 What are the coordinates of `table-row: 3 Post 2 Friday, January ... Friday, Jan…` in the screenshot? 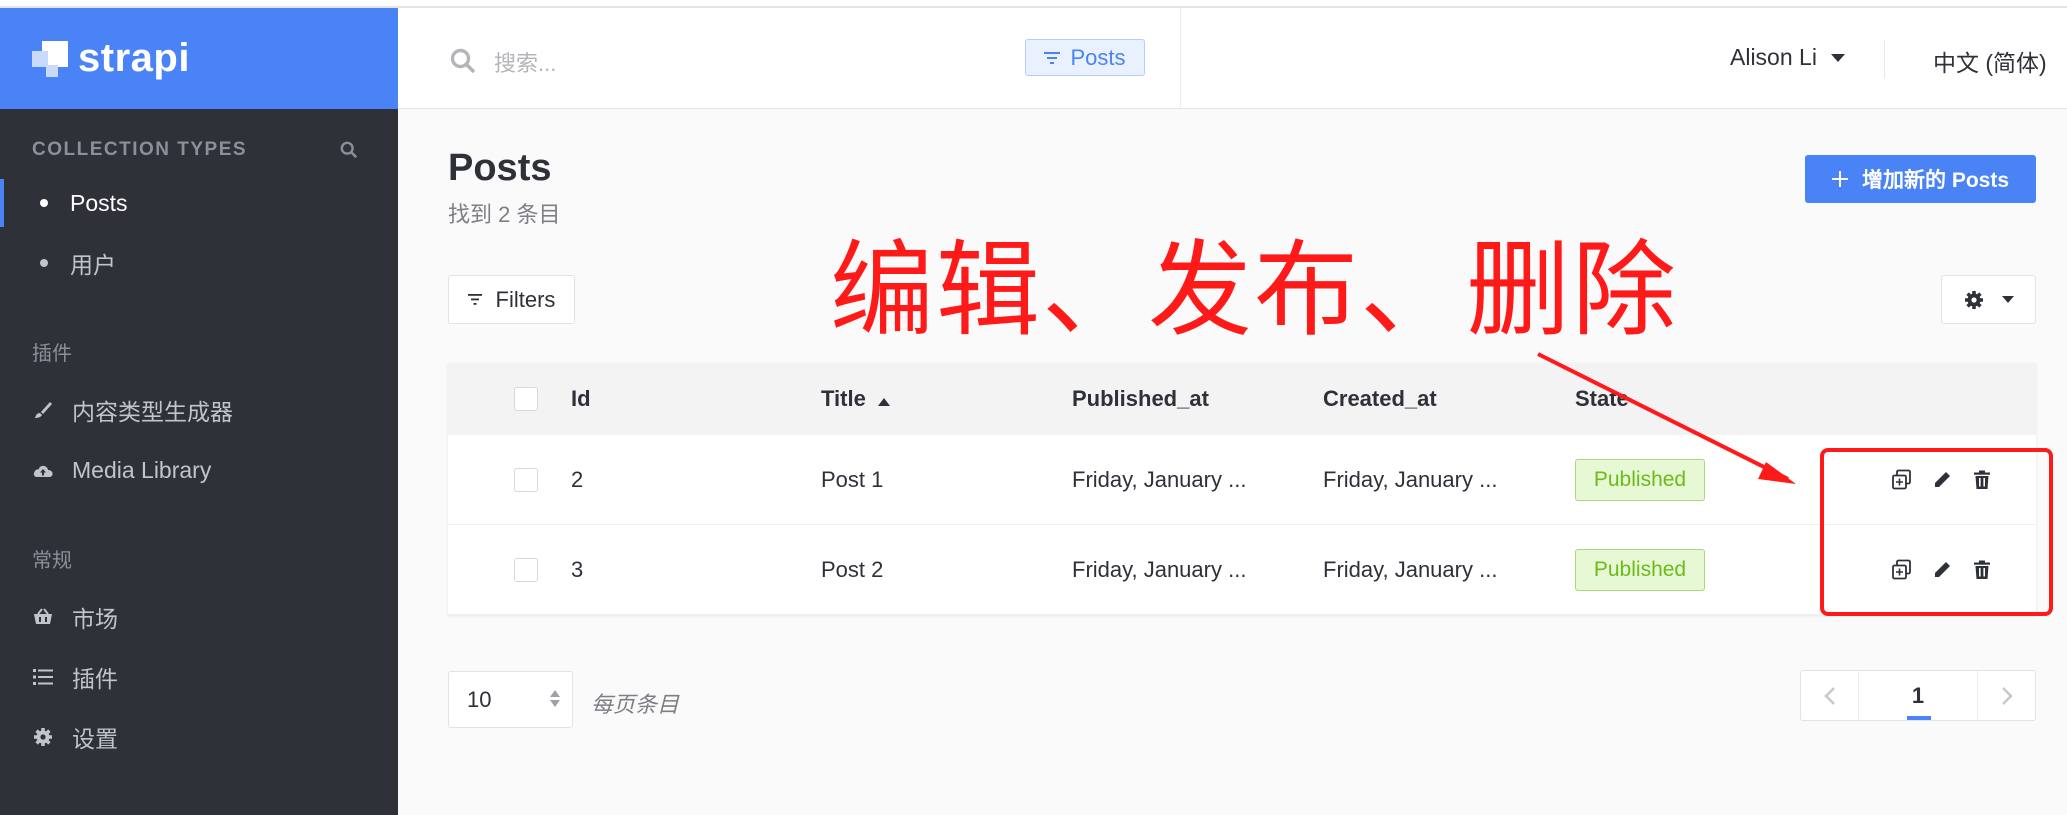 It's located at (1242, 570).